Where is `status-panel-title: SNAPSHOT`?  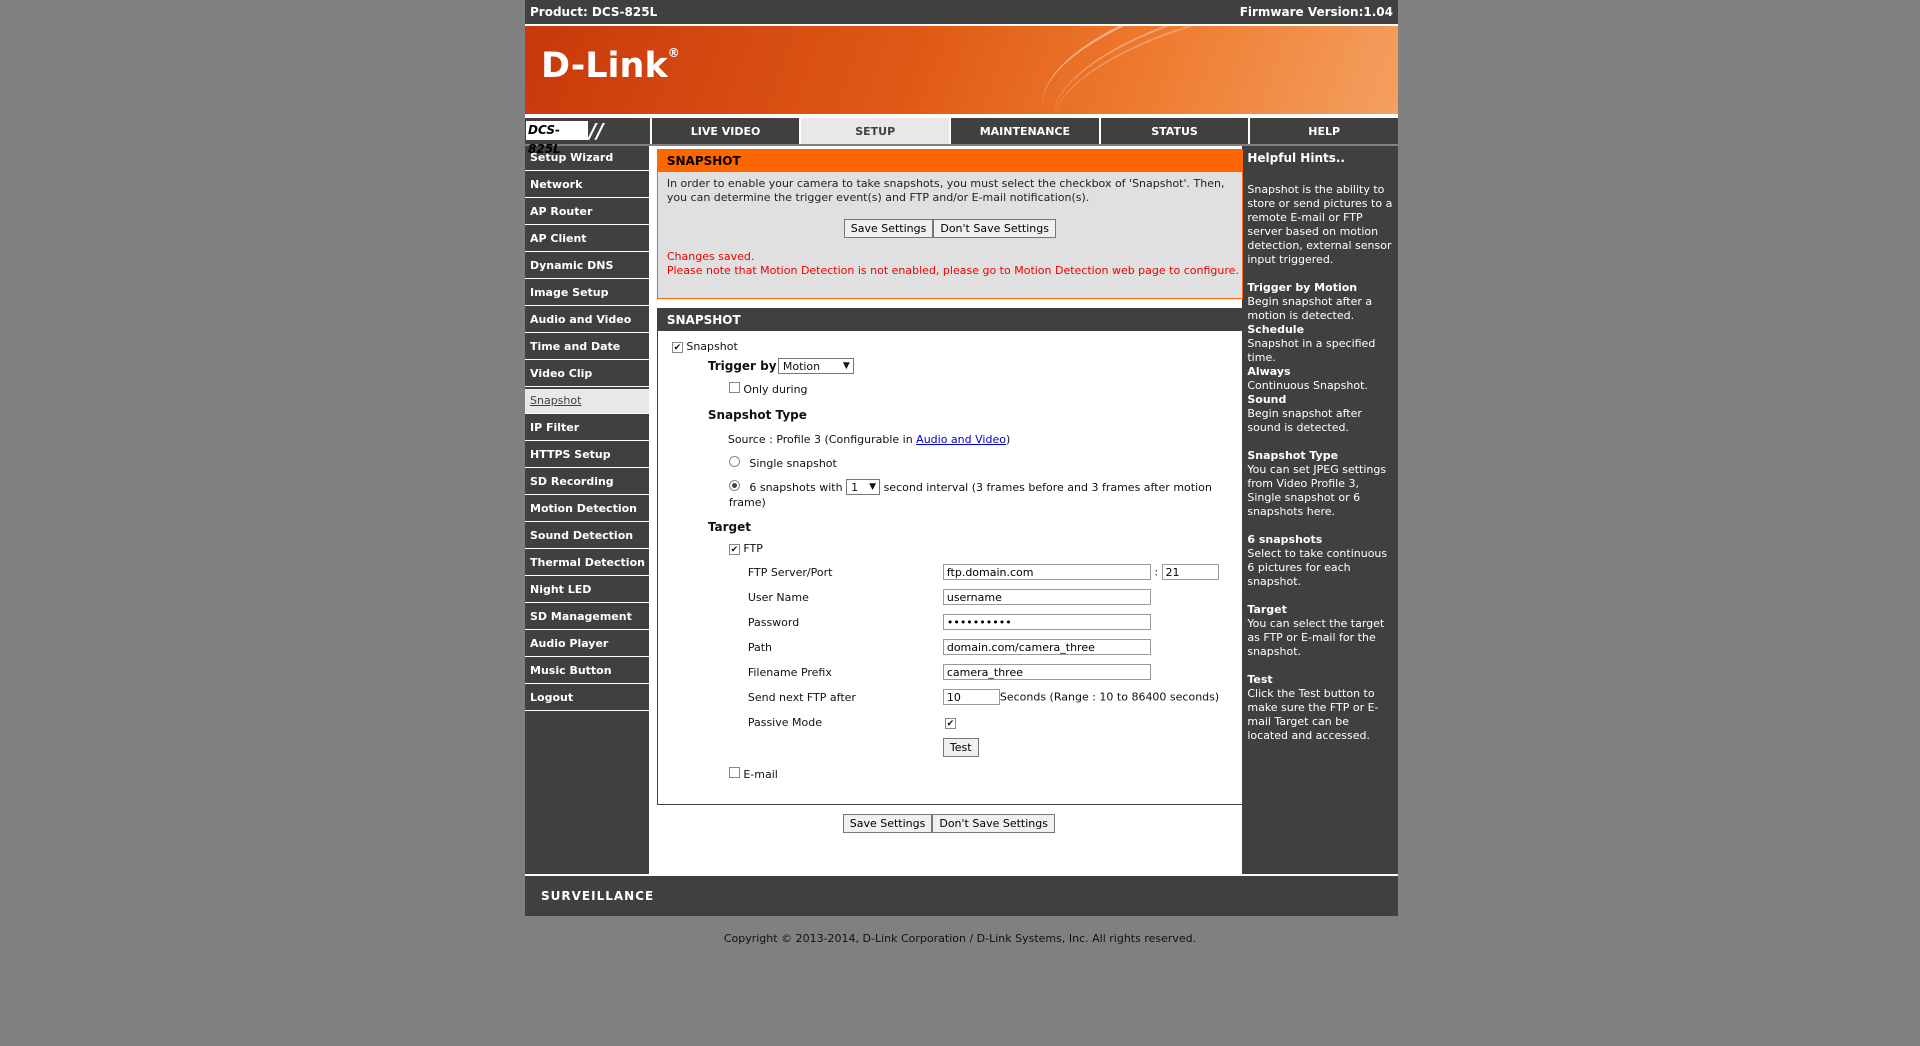
status-panel-title: SNAPSHOT is located at coordinates (949, 161).